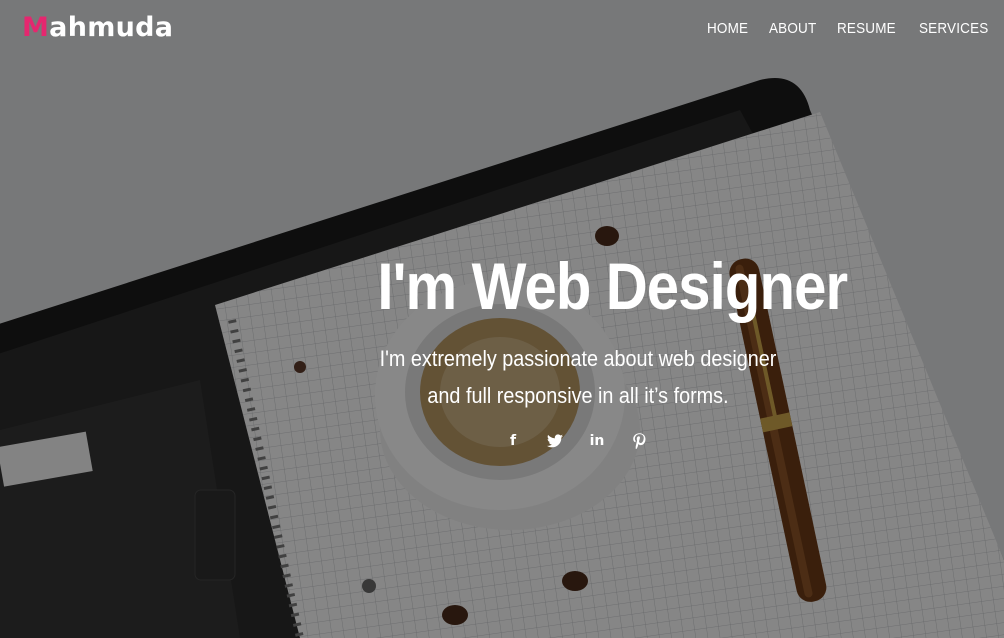 This screenshot has width=1004, height=638. I want to click on linkedin-icon: in, so click(597, 441).